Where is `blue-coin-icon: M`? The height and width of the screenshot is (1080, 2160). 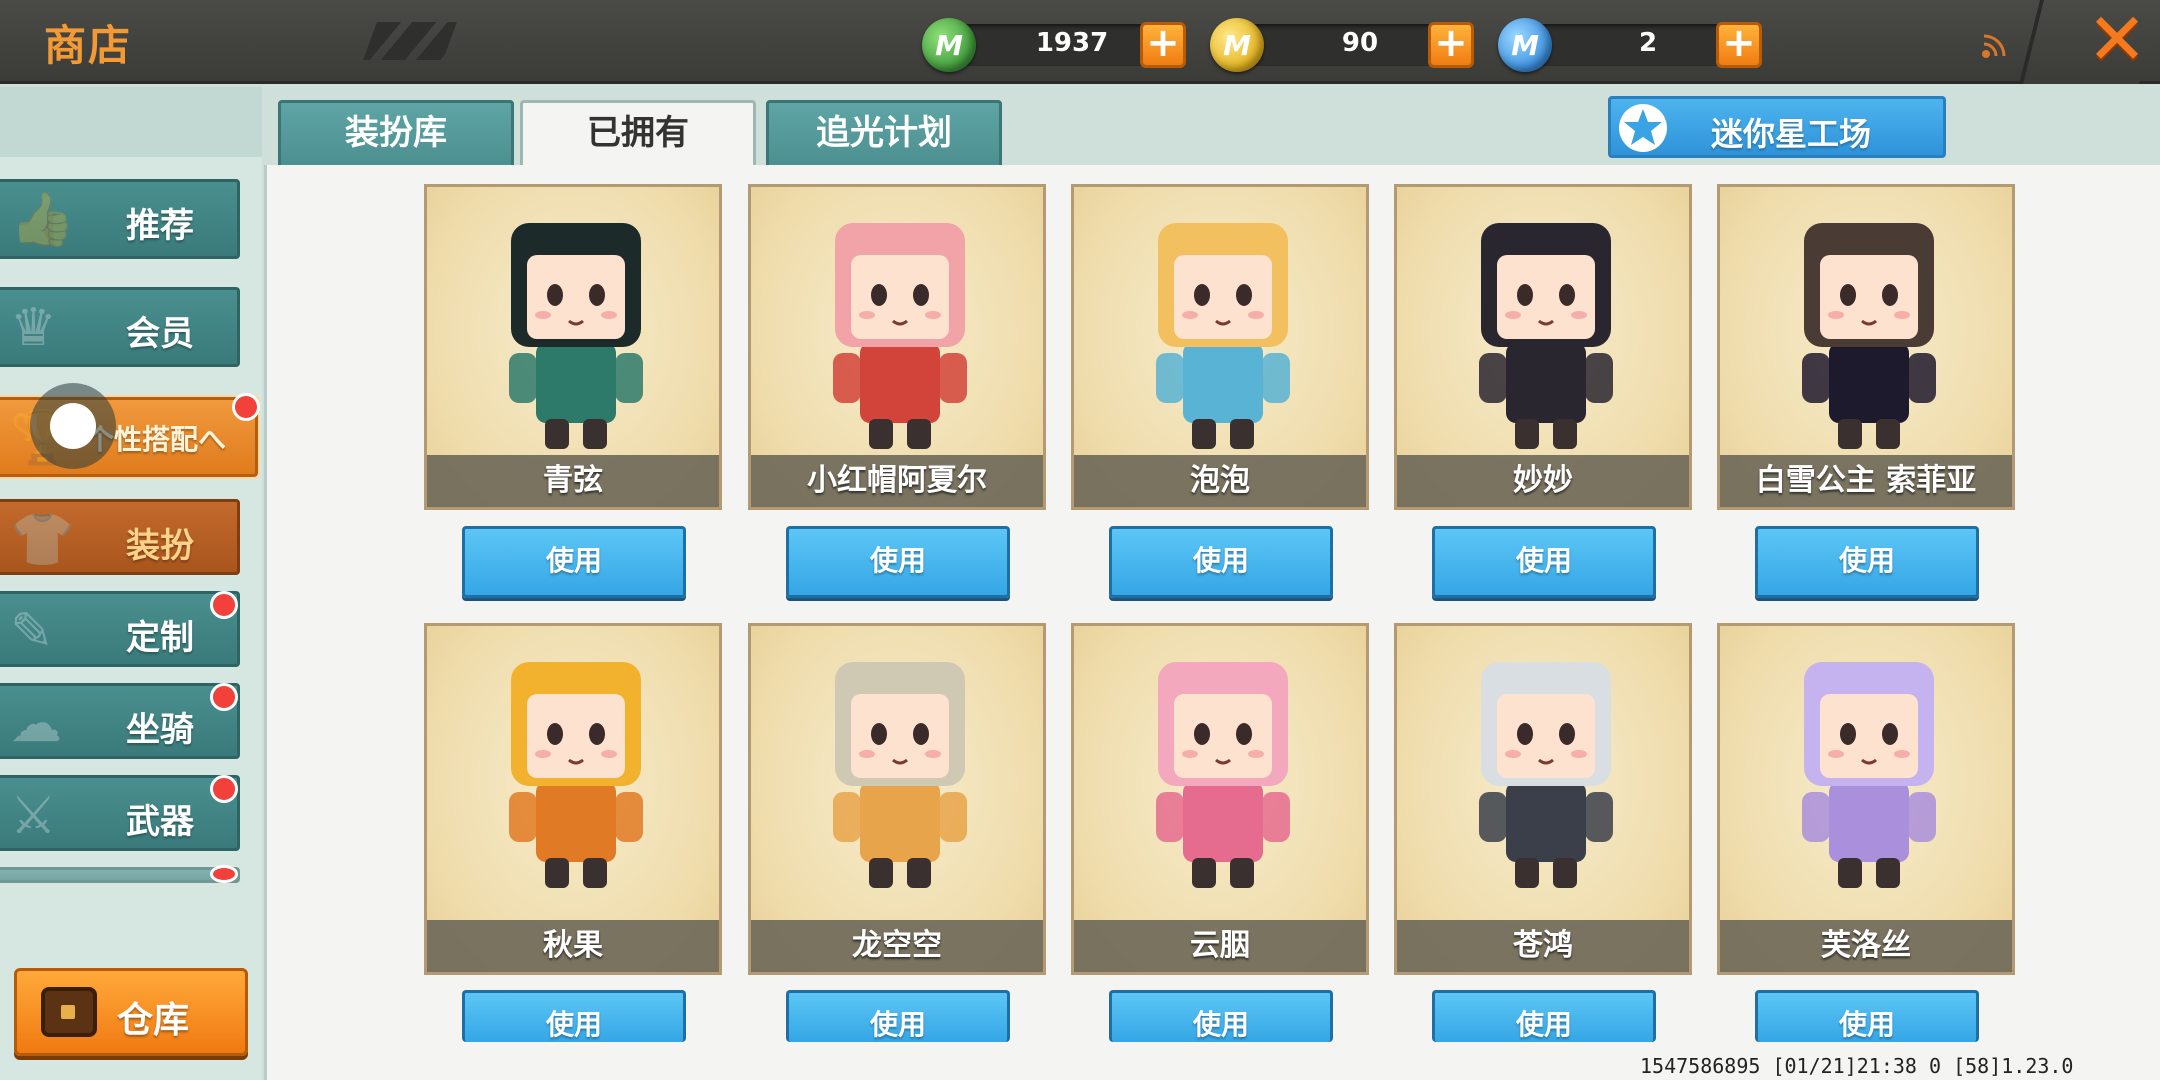 blue-coin-icon: M is located at coordinates (1525, 45).